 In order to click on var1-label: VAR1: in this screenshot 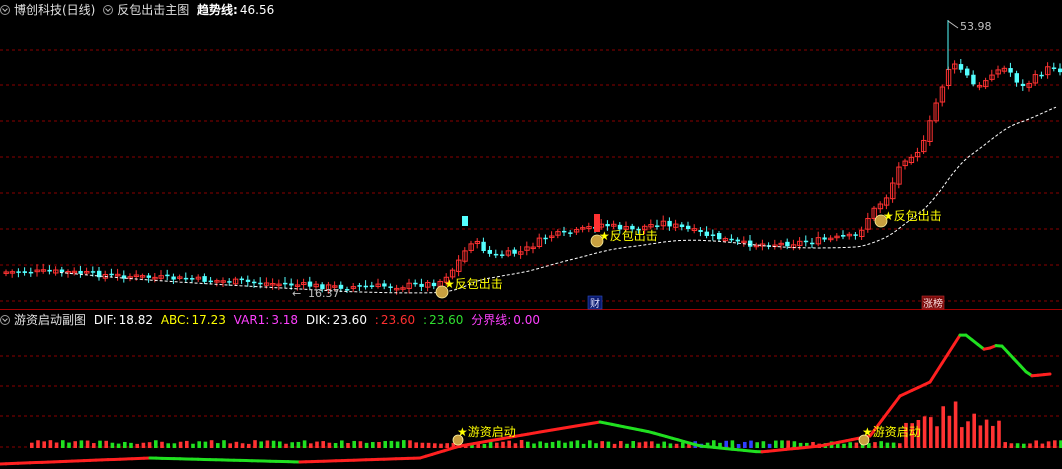, I will do `click(251, 320)`.